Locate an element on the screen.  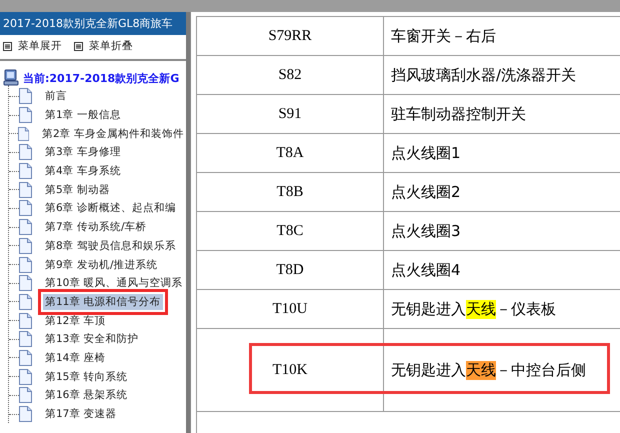
tree-item: 前言 is located at coordinates (56, 96).